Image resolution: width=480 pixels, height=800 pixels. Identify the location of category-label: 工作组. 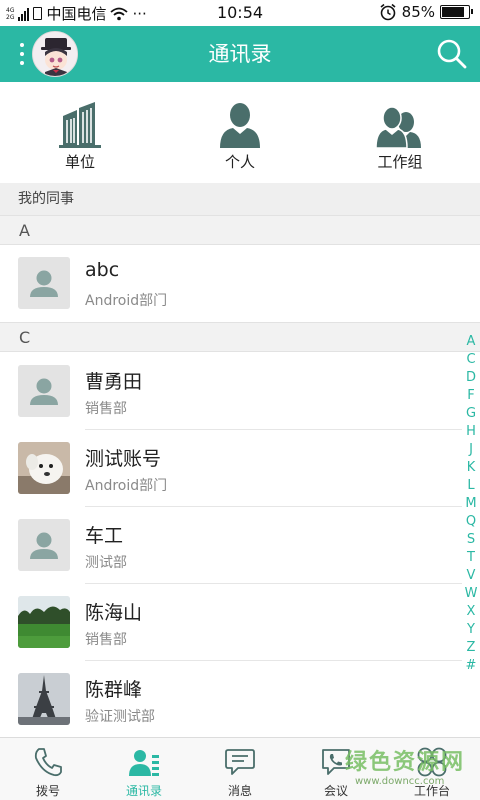
(400, 162).